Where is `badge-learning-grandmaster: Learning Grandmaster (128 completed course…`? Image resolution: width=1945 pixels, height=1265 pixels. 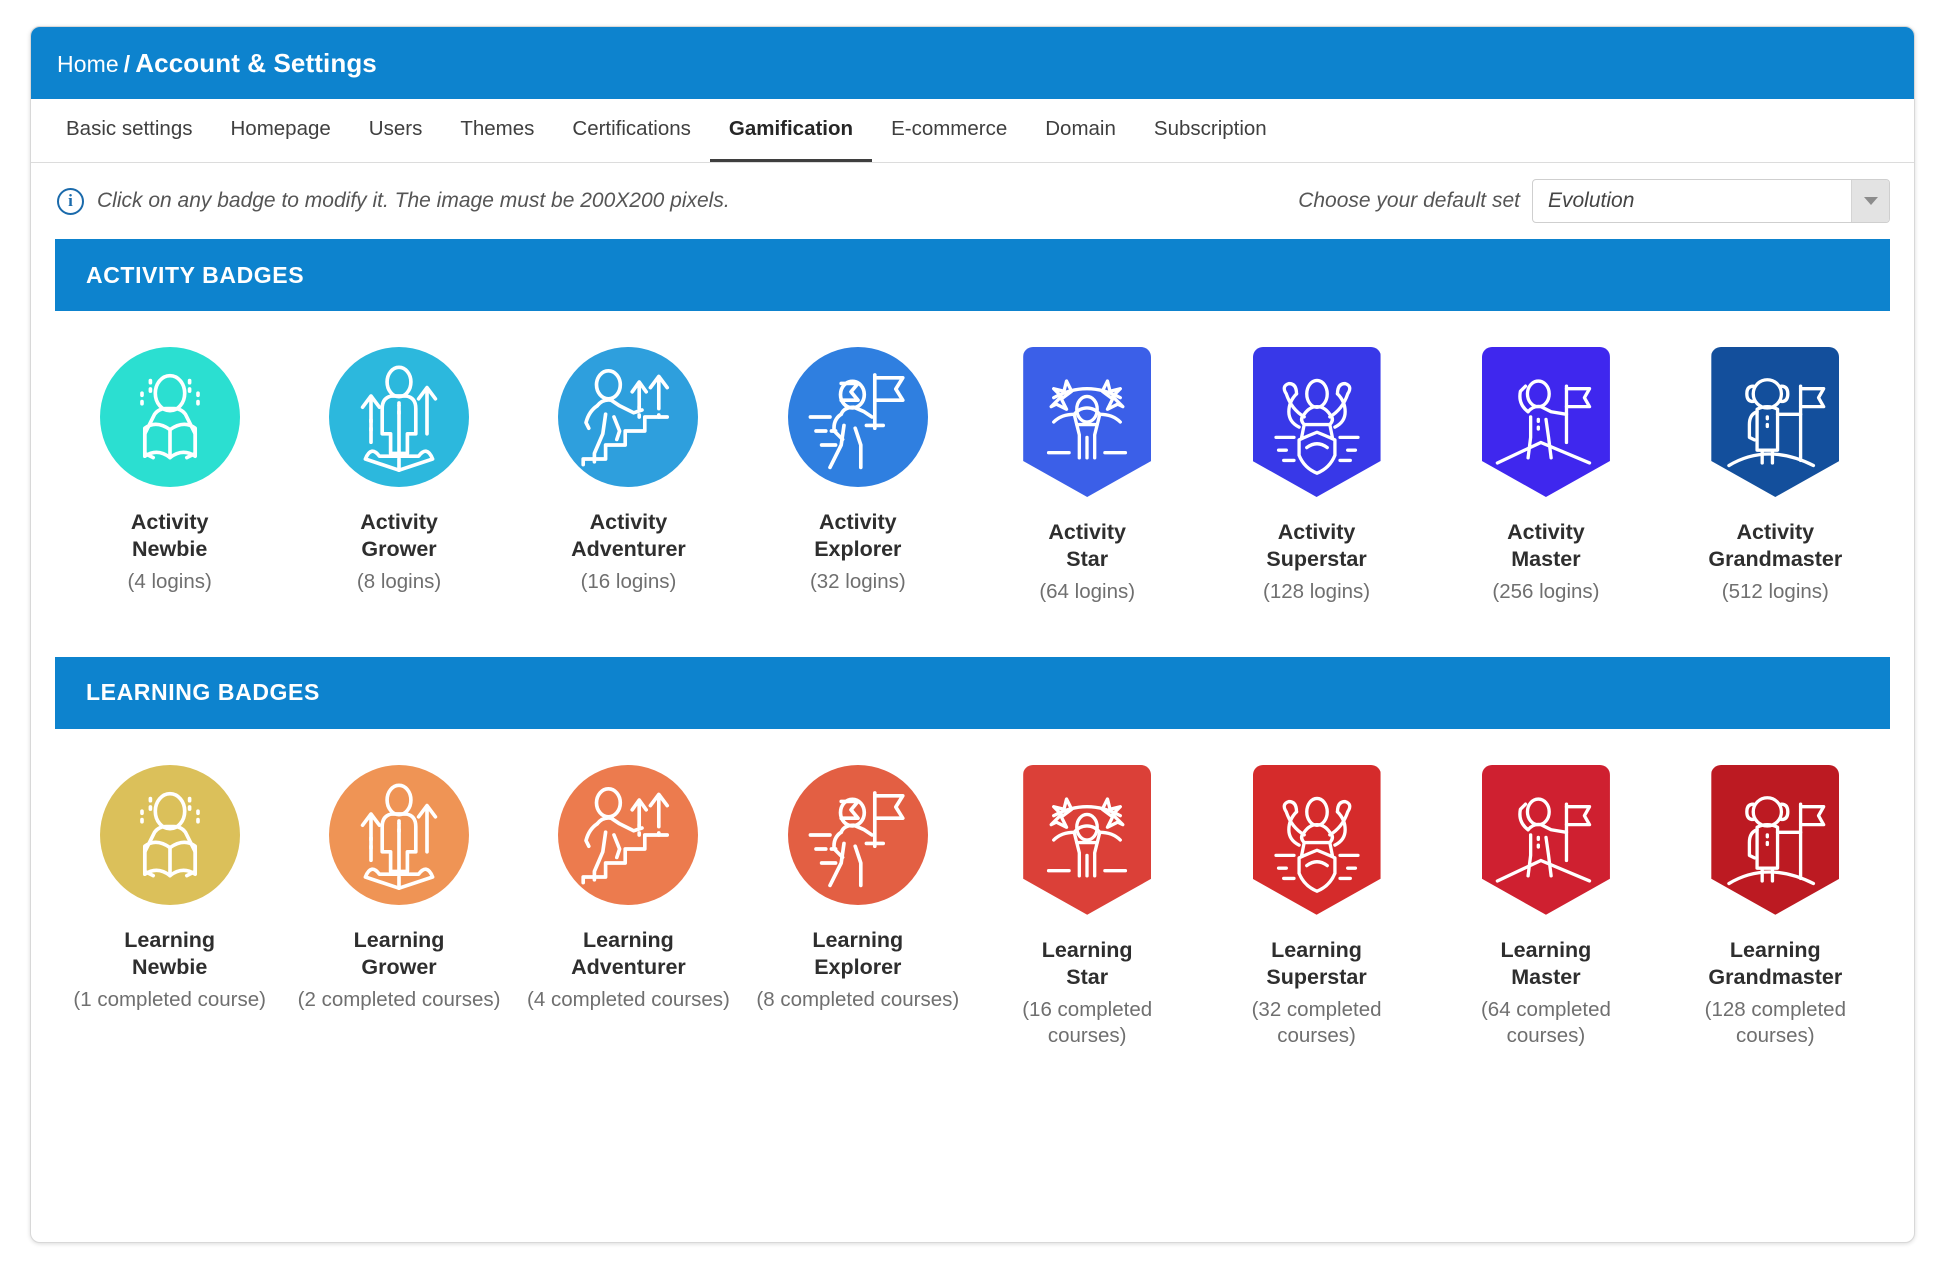
badge-learning-grandmaster: Learning Grandmaster (128 completed course… is located at coordinates (1775, 906).